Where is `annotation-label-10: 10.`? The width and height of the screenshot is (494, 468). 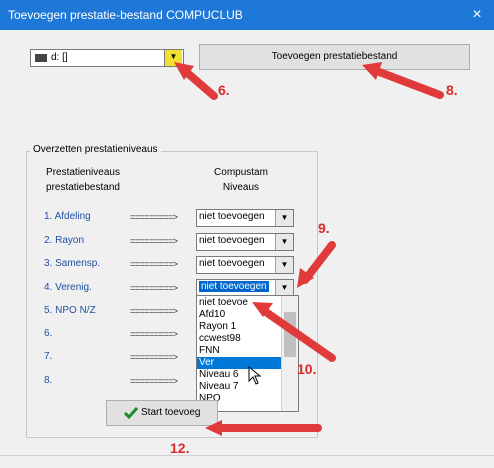
annotation-label-10: 10. is located at coordinates (307, 369).